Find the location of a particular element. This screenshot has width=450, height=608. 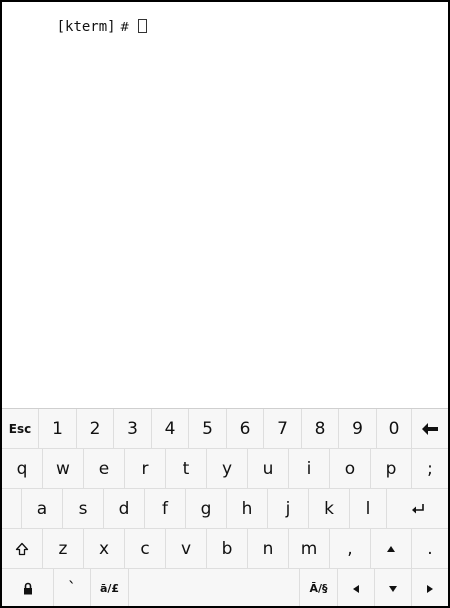

key-b: b is located at coordinates (227, 549).